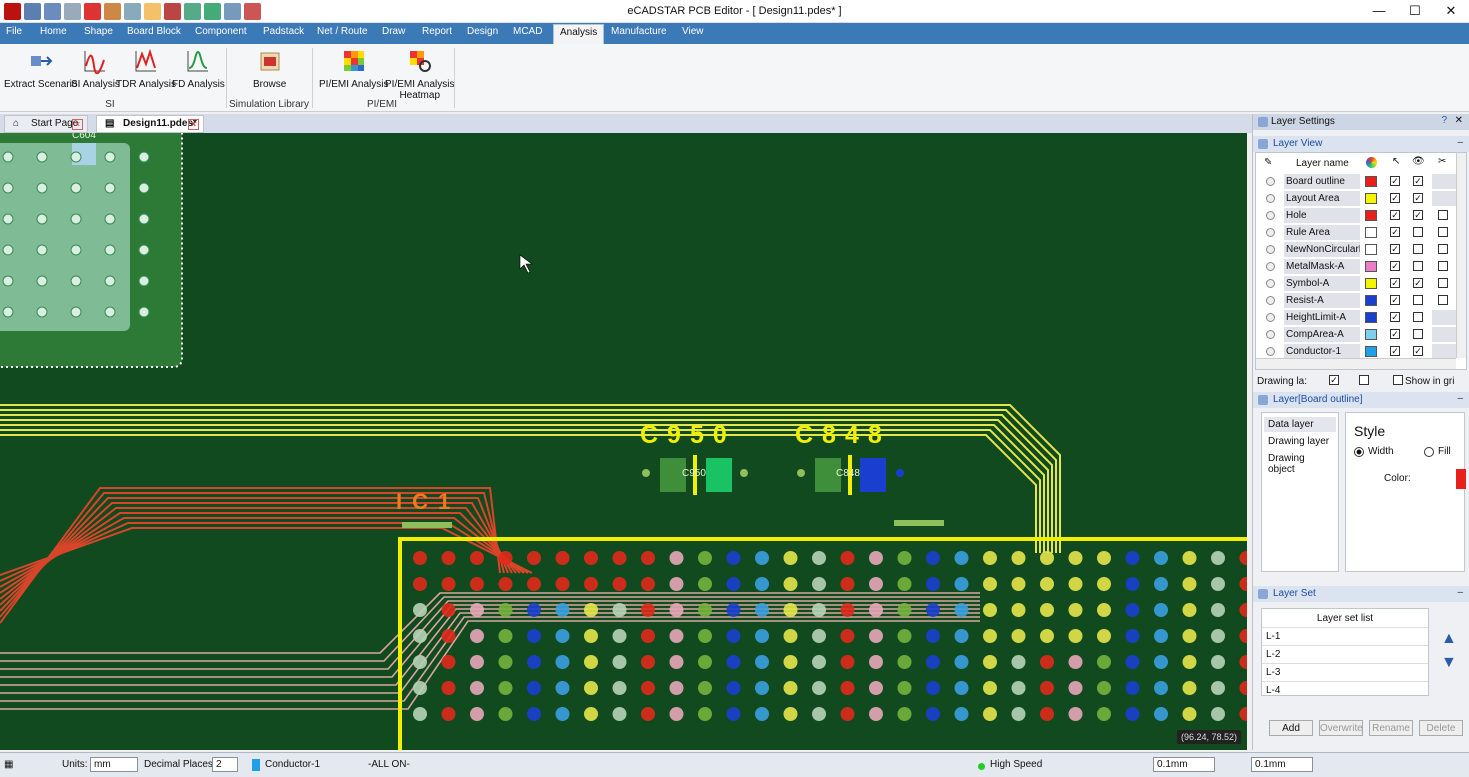 The height and width of the screenshot is (777, 1469). Describe the element at coordinates (389, 764) in the screenshot. I see `all-on-filter: -ALL ON-` at that location.